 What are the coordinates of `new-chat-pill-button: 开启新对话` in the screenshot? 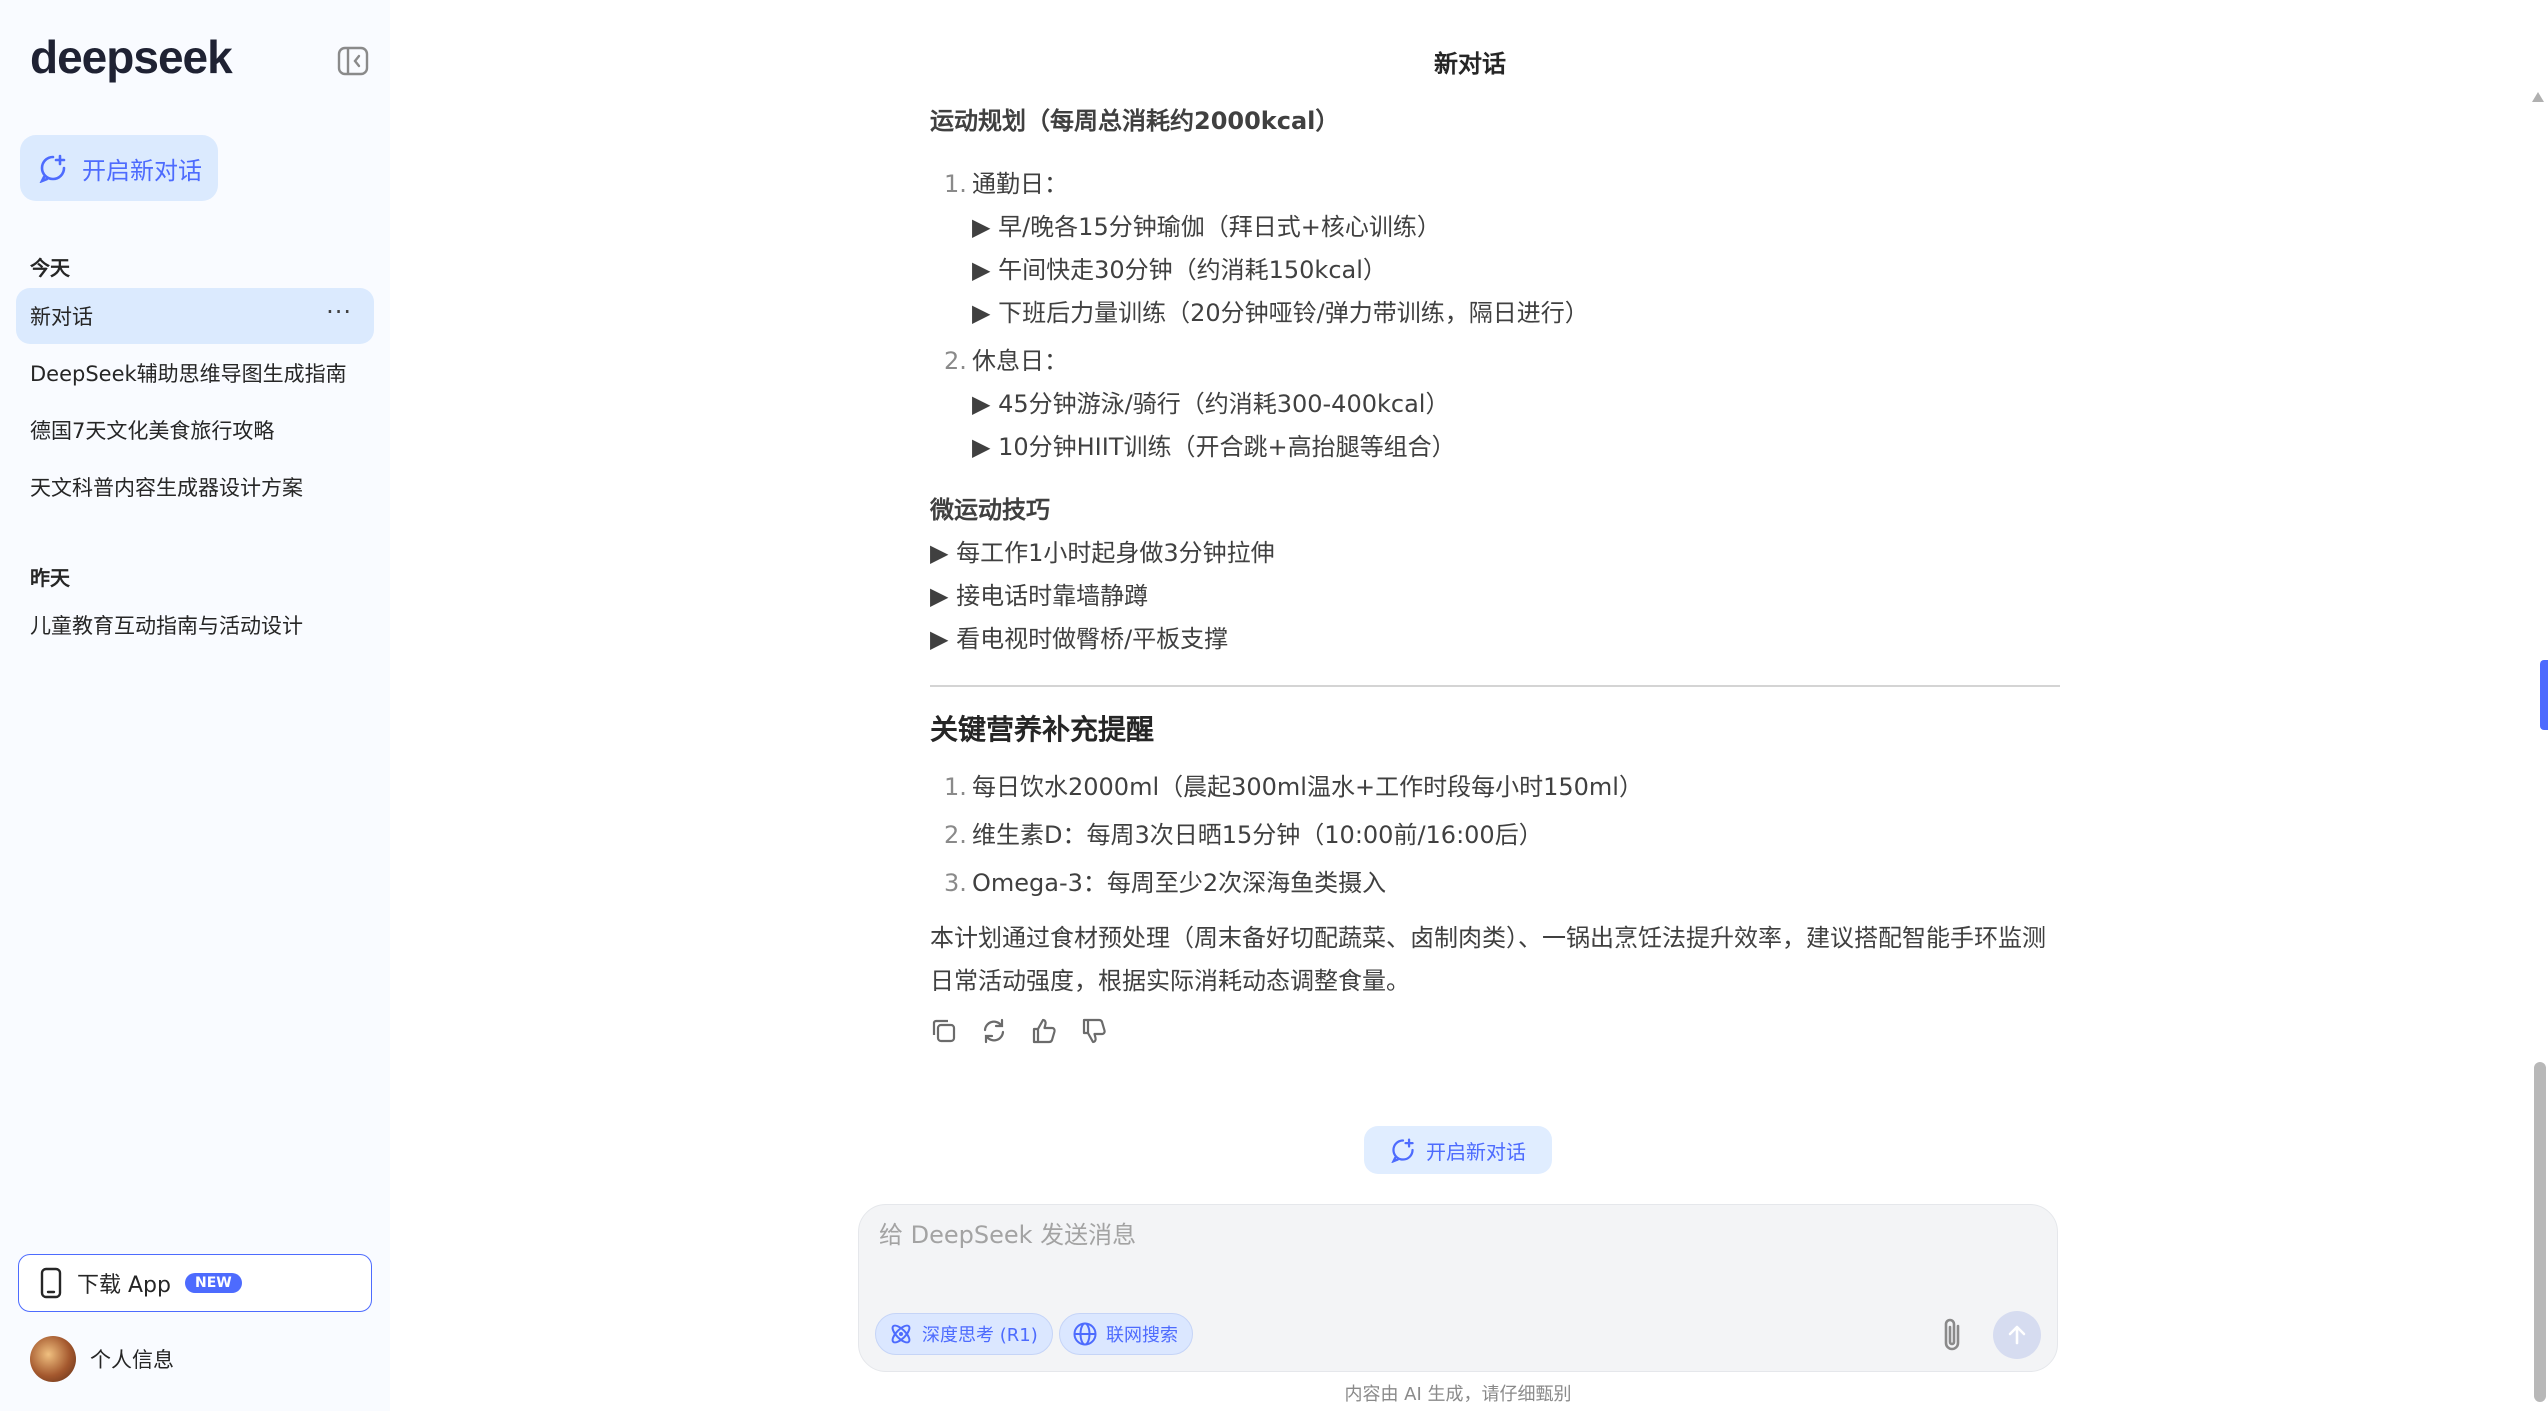 It's located at (1458, 1150).